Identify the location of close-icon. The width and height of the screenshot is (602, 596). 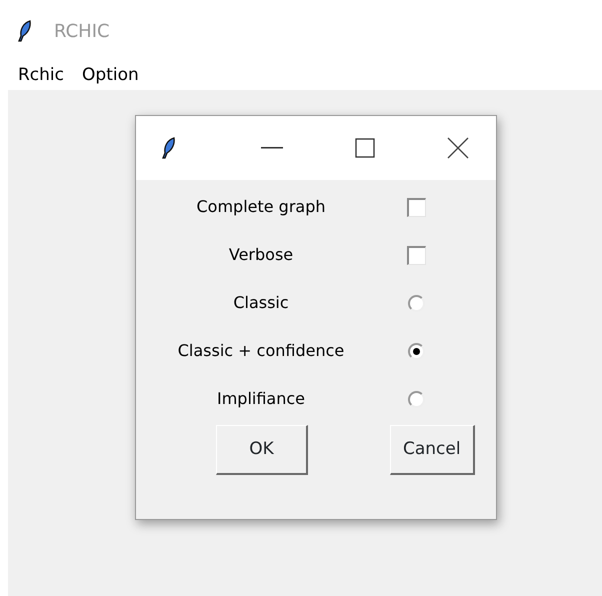
(458, 148).